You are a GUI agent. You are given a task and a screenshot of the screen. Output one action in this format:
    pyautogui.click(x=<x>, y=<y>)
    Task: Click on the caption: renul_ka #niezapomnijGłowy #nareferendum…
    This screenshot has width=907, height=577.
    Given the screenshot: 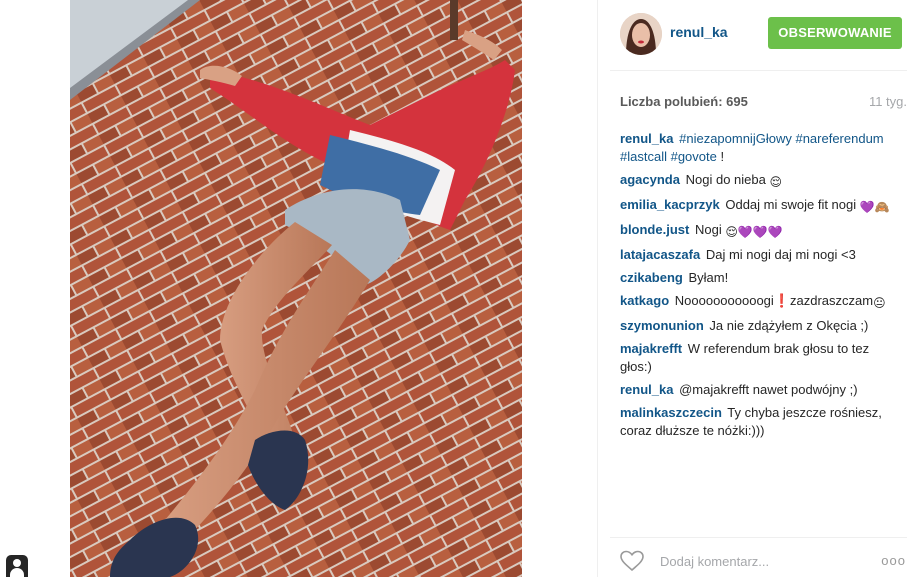 What is the action you would take?
    pyautogui.click(x=759, y=148)
    